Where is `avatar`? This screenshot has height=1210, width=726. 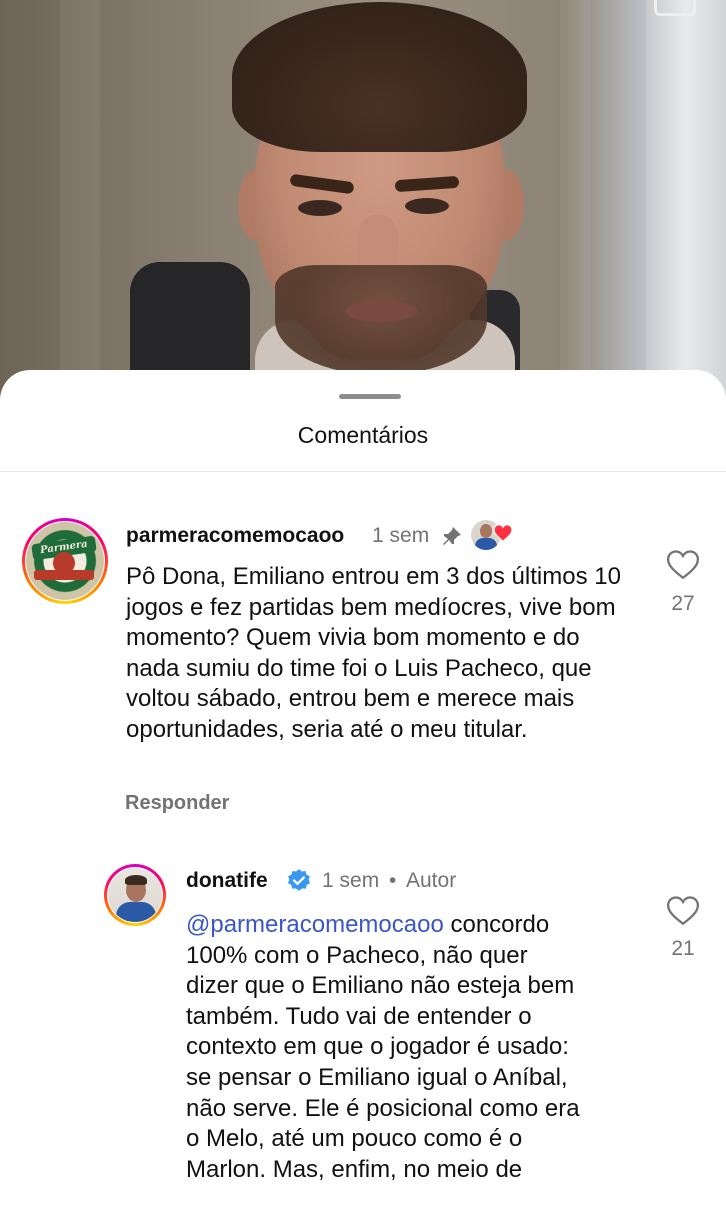 avatar is located at coordinates (135, 895).